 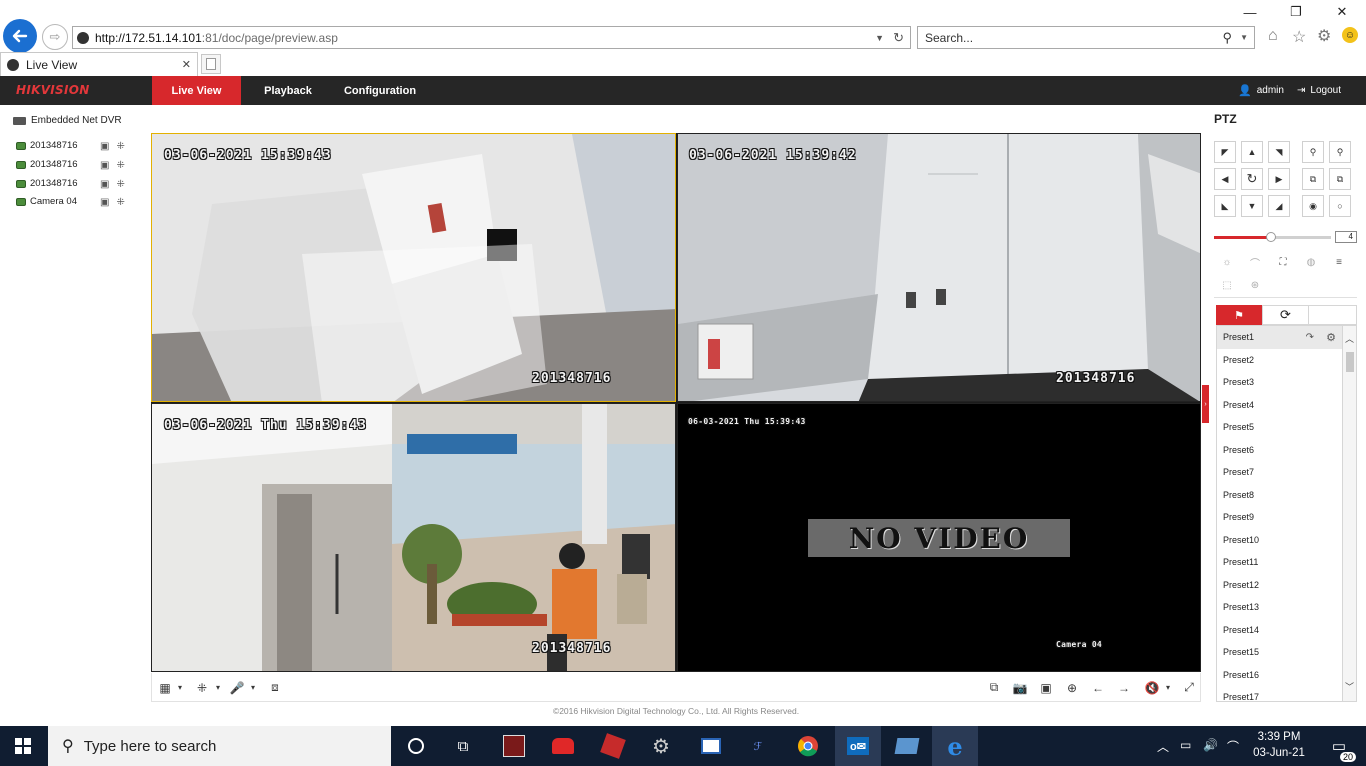 What do you see at coordinates (196, 90) in the screenshot?
I see `tab-live-view: Live View` at bounding box center [196, 90].